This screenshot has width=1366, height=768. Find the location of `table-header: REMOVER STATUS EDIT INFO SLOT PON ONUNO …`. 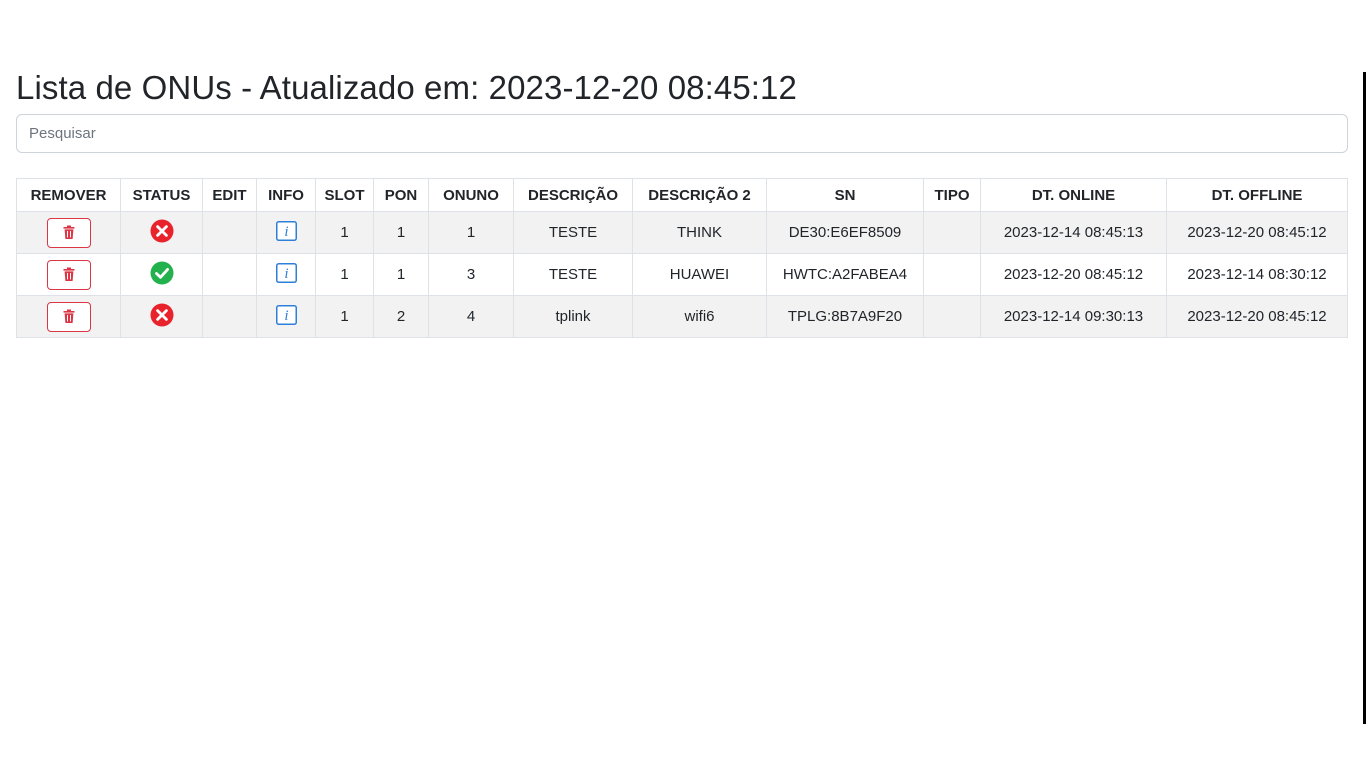

table-header: REMOVER STATUS EDIT INFO SLOT PON ONUNO … is located at coordinates (682, 195).